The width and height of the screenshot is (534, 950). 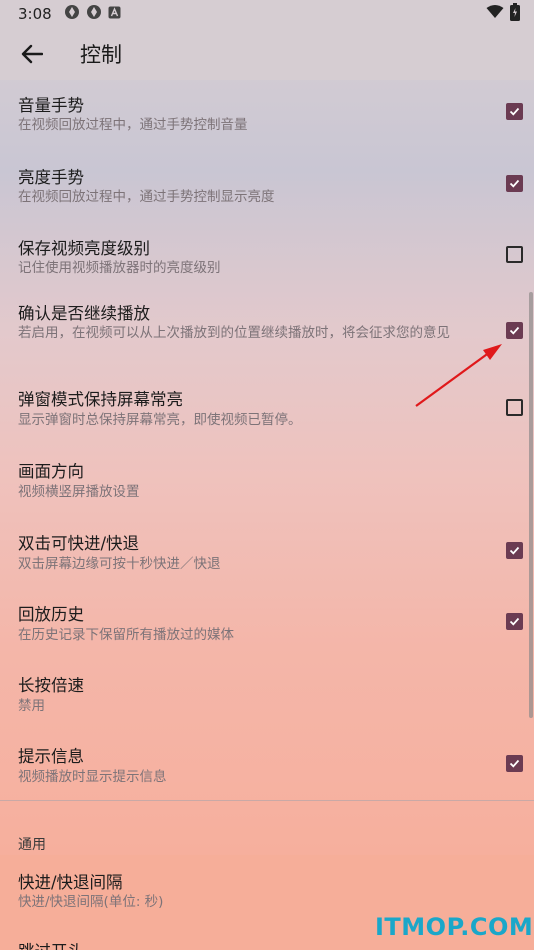 What do you see at coordinates (514, 254) in the screenshot?
I see `save-brightness-checkbox` at bounding box center [514, 254].